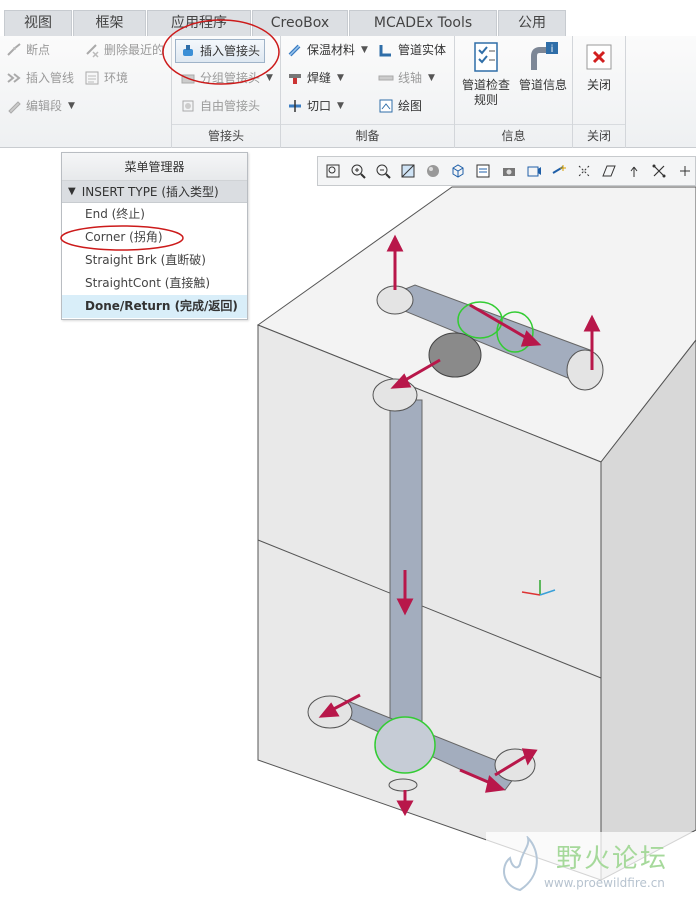 This screenshot has width=696, height=903. Describe the element at coordinates (483, 171) in the screenshot. I see `saved-views-icon` at that location.